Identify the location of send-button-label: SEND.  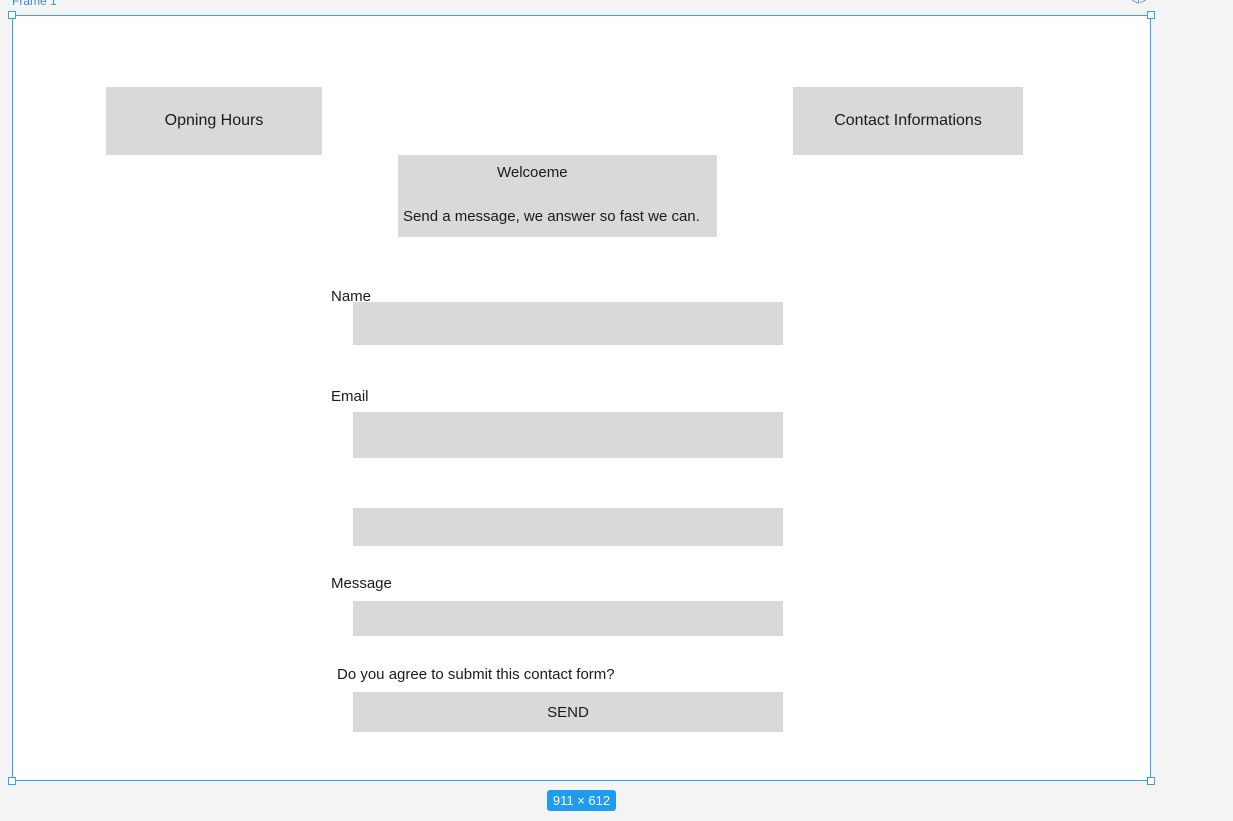
(568, 712).